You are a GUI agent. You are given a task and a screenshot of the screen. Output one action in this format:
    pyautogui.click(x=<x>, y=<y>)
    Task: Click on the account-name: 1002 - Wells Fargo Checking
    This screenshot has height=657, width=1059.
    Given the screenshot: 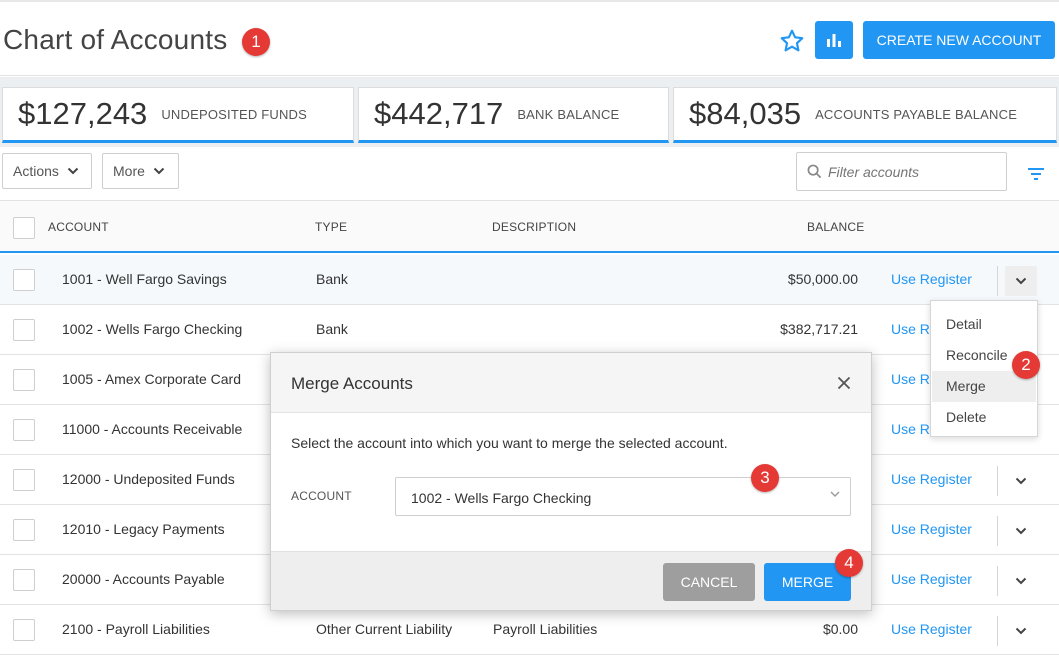 What is the action you would take?
    pyautogui.click(x=152, y=329)
    